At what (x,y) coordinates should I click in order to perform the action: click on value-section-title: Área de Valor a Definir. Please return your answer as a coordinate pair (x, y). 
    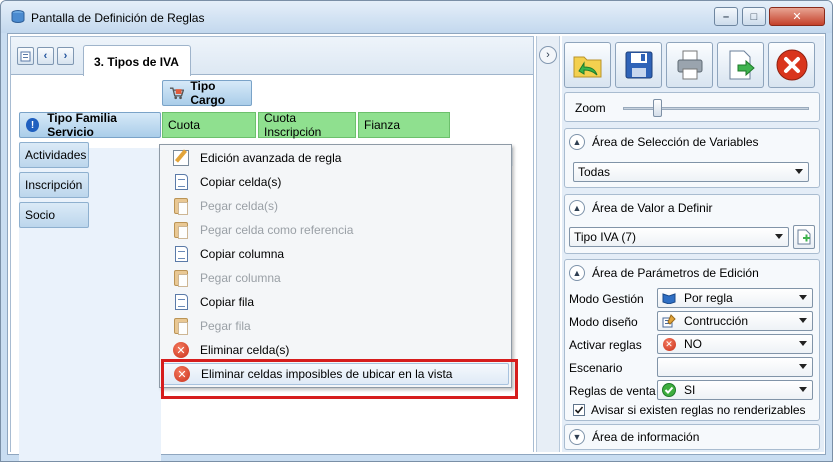
    Looking at the image, I should click on (652, 208).